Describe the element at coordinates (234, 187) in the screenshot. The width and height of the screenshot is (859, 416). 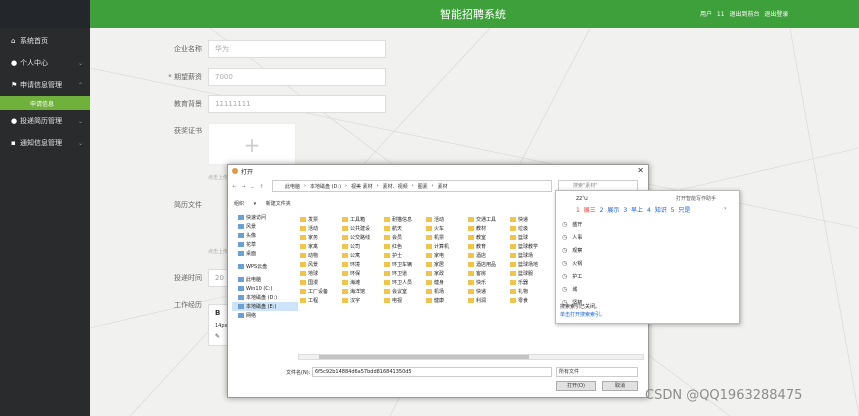
I see `back-icon: ←` at that location.